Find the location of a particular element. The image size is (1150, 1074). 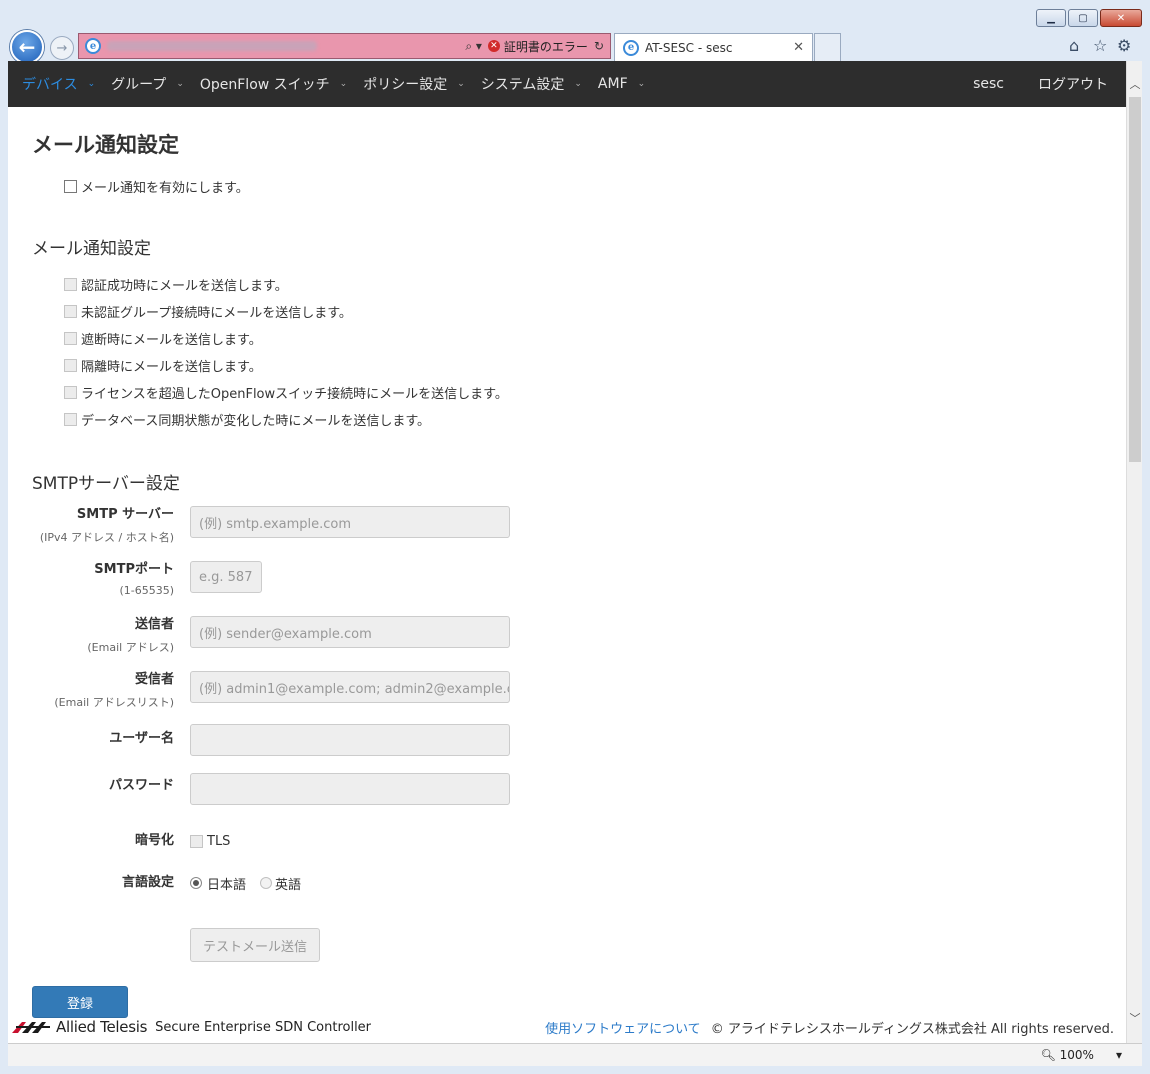

nav-right: sesc ログアウト is located at coordinates (1040, 84).